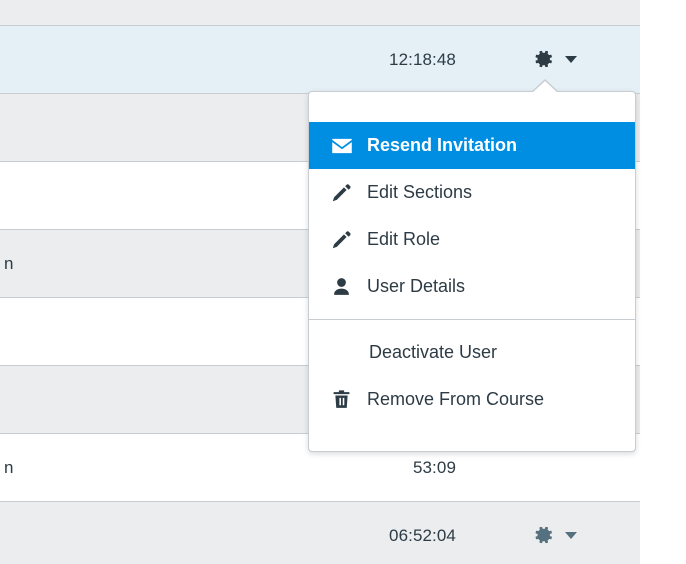 This screenshot has width=686, height=564. Describe the element at coordinates (420, 192) in the screenshot. I see `menu-item-label: Edit Sections` at that location.